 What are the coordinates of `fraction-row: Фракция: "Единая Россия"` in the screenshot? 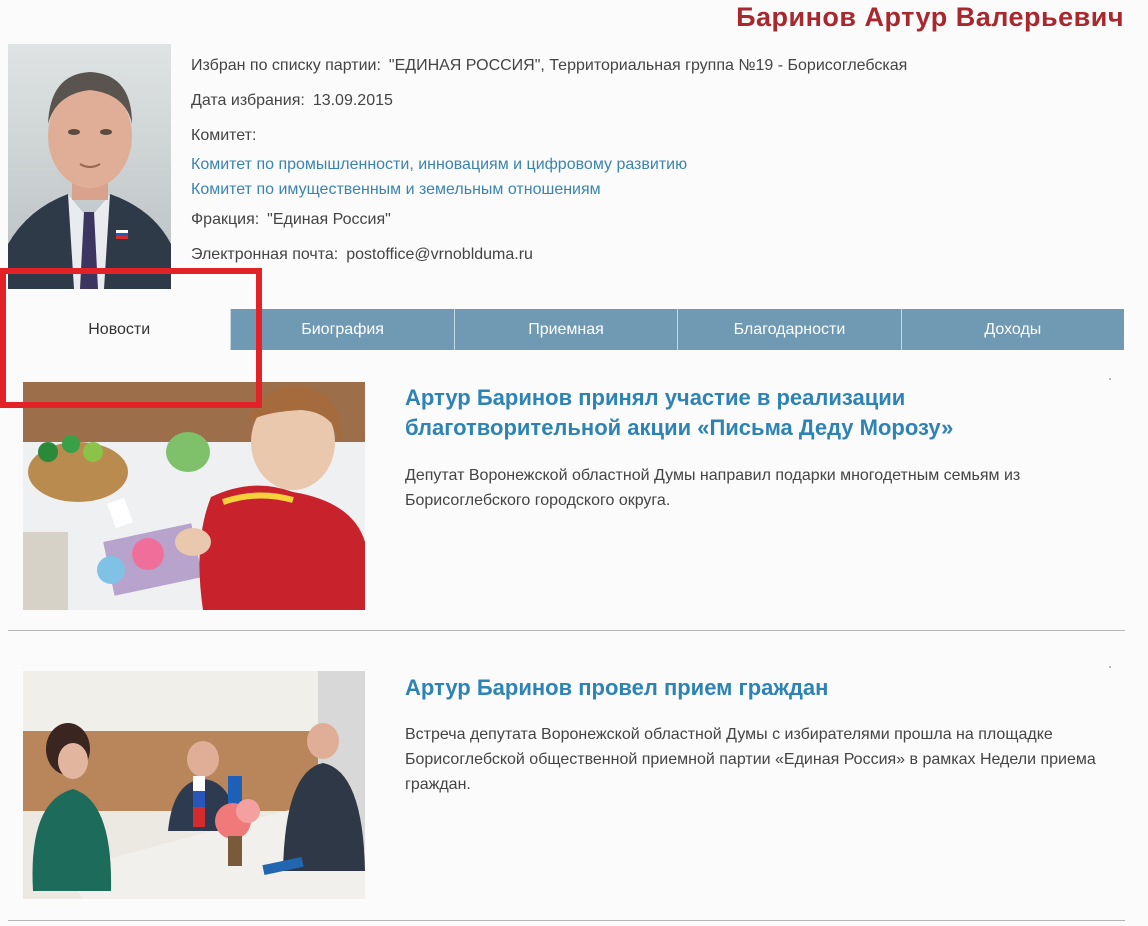 It's located at (291, 220).